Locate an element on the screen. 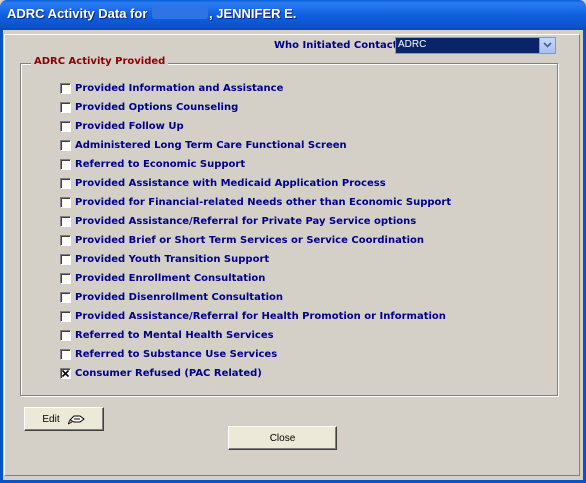 This screenshot has height=483, width=586. activity-label: Provided Youth Transition Support is located at coordinates (172, 259).